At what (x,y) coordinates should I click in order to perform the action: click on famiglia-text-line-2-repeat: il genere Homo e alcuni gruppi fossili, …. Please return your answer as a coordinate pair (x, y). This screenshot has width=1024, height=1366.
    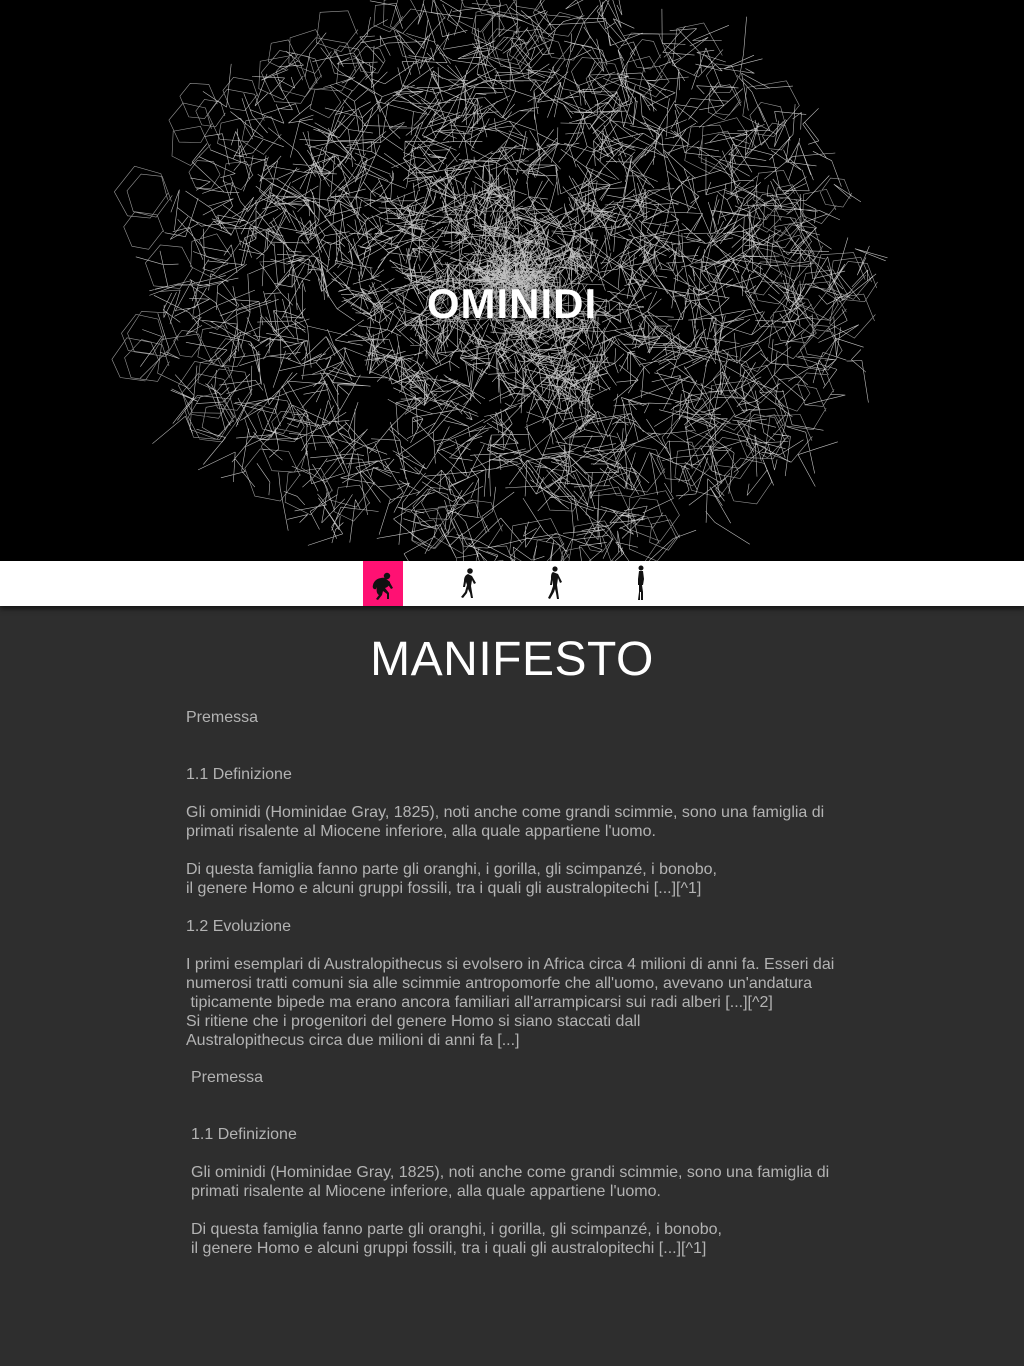
    Looking at the image, I should click on (449, 1248).